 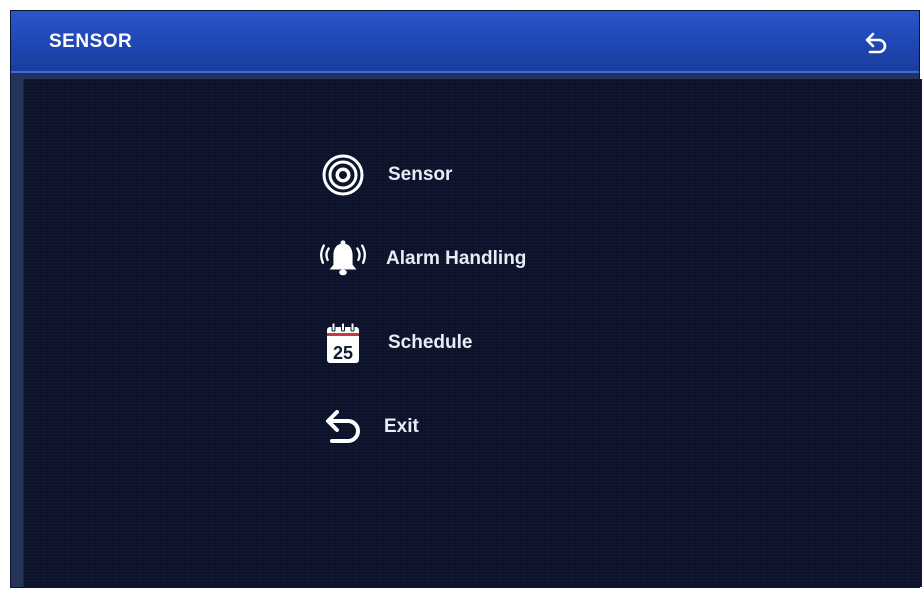 I want to click on menu-item-schedule: 25 Schedule, so click(x=480, y=343).